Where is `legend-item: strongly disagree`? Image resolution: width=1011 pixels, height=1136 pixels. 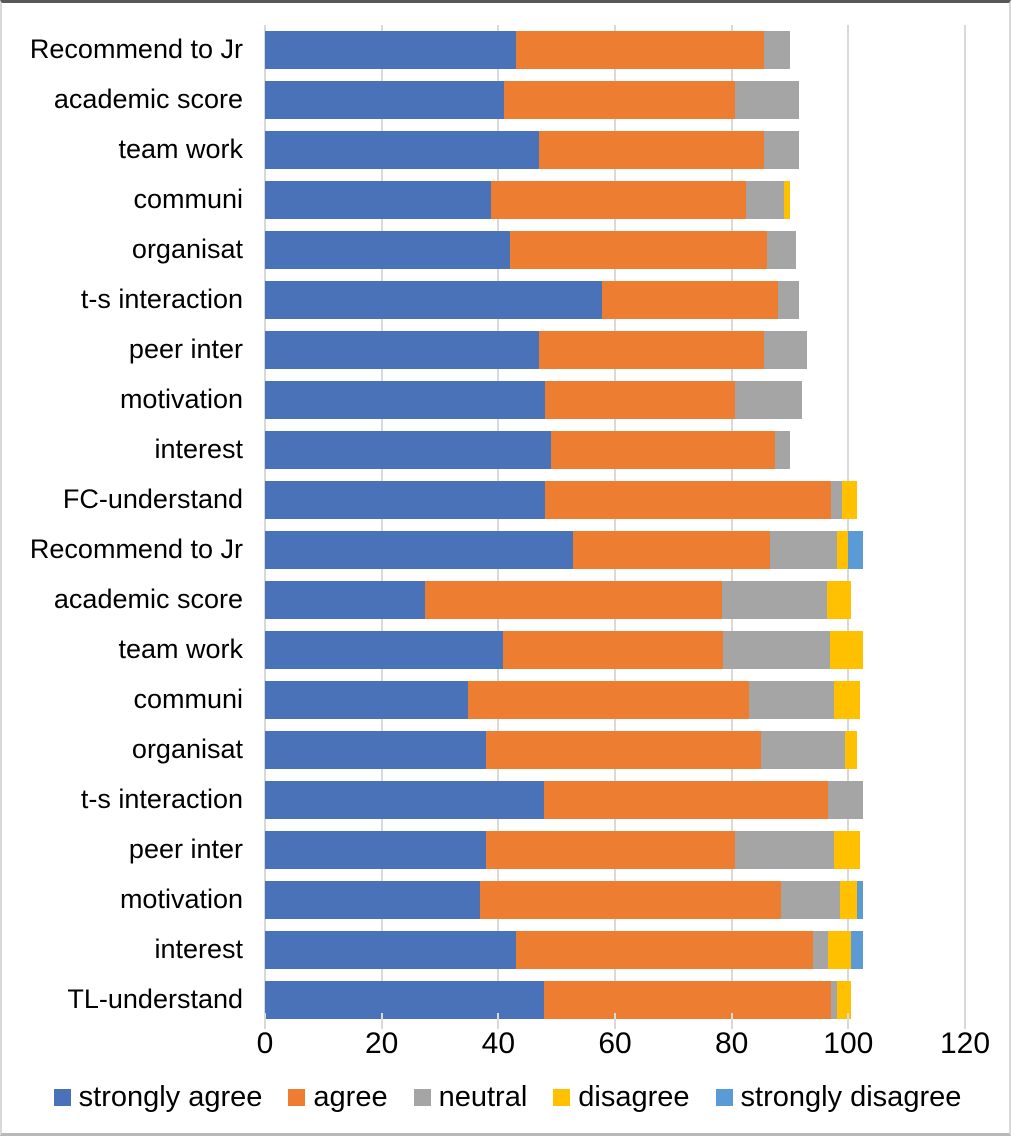 legend-item: strongly disagree is located at coordinates (838, 1097).